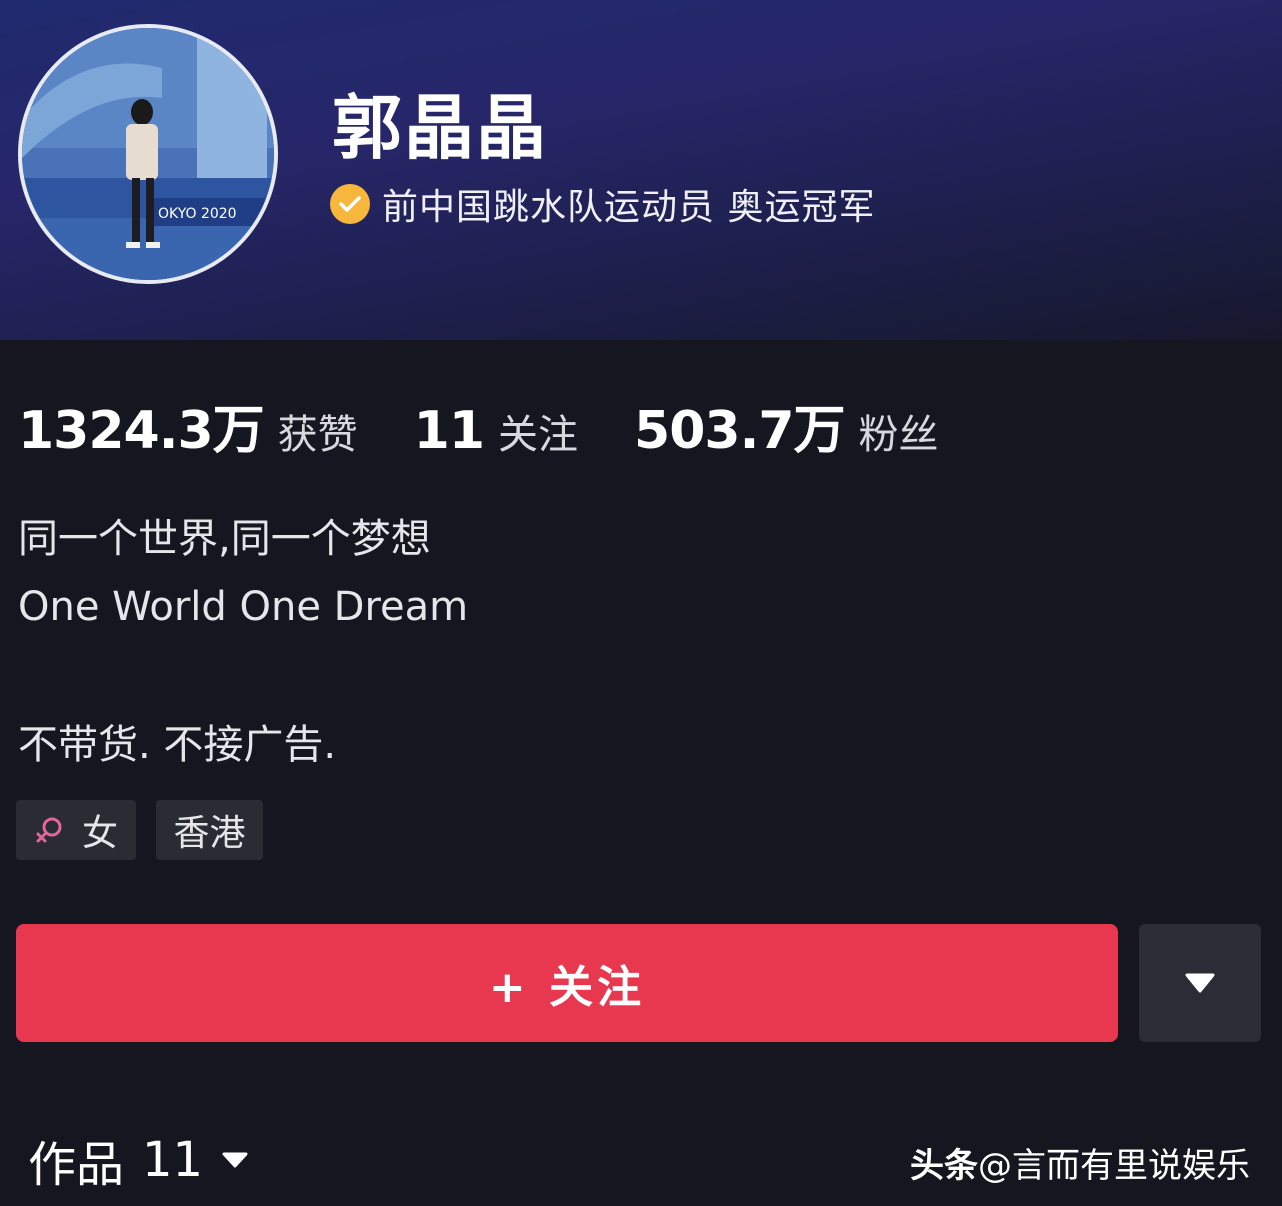  Describe the element at coordinates (138, 1161) in the screenshot. I see `works-tab: 作品 11` at that location.